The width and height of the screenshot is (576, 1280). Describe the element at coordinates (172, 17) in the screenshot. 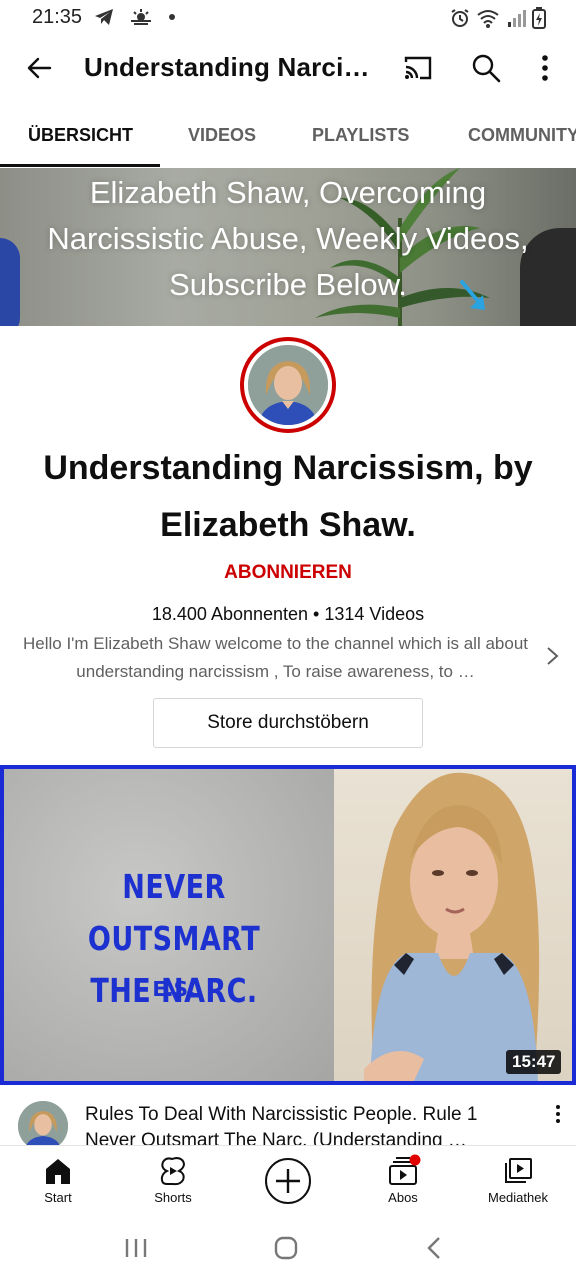

I see `dot-icon` at that location.